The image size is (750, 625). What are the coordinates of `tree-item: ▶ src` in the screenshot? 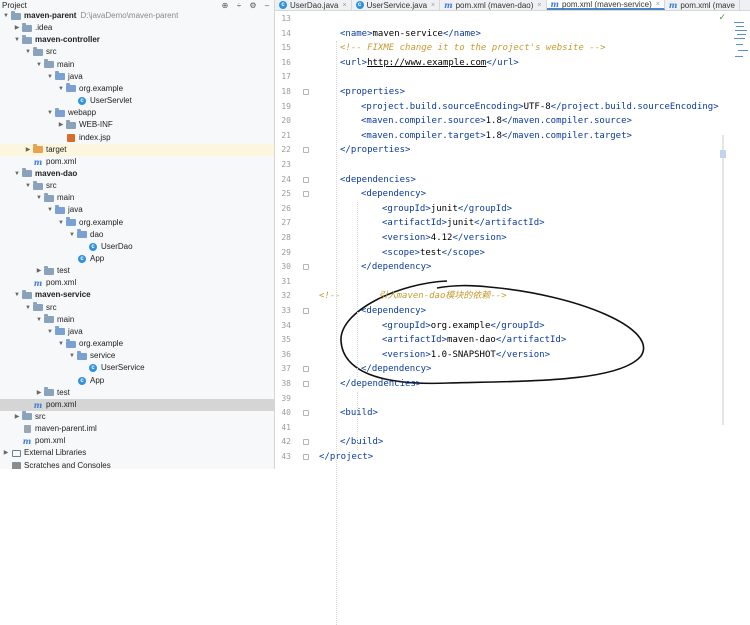 It's located at (137, 417).